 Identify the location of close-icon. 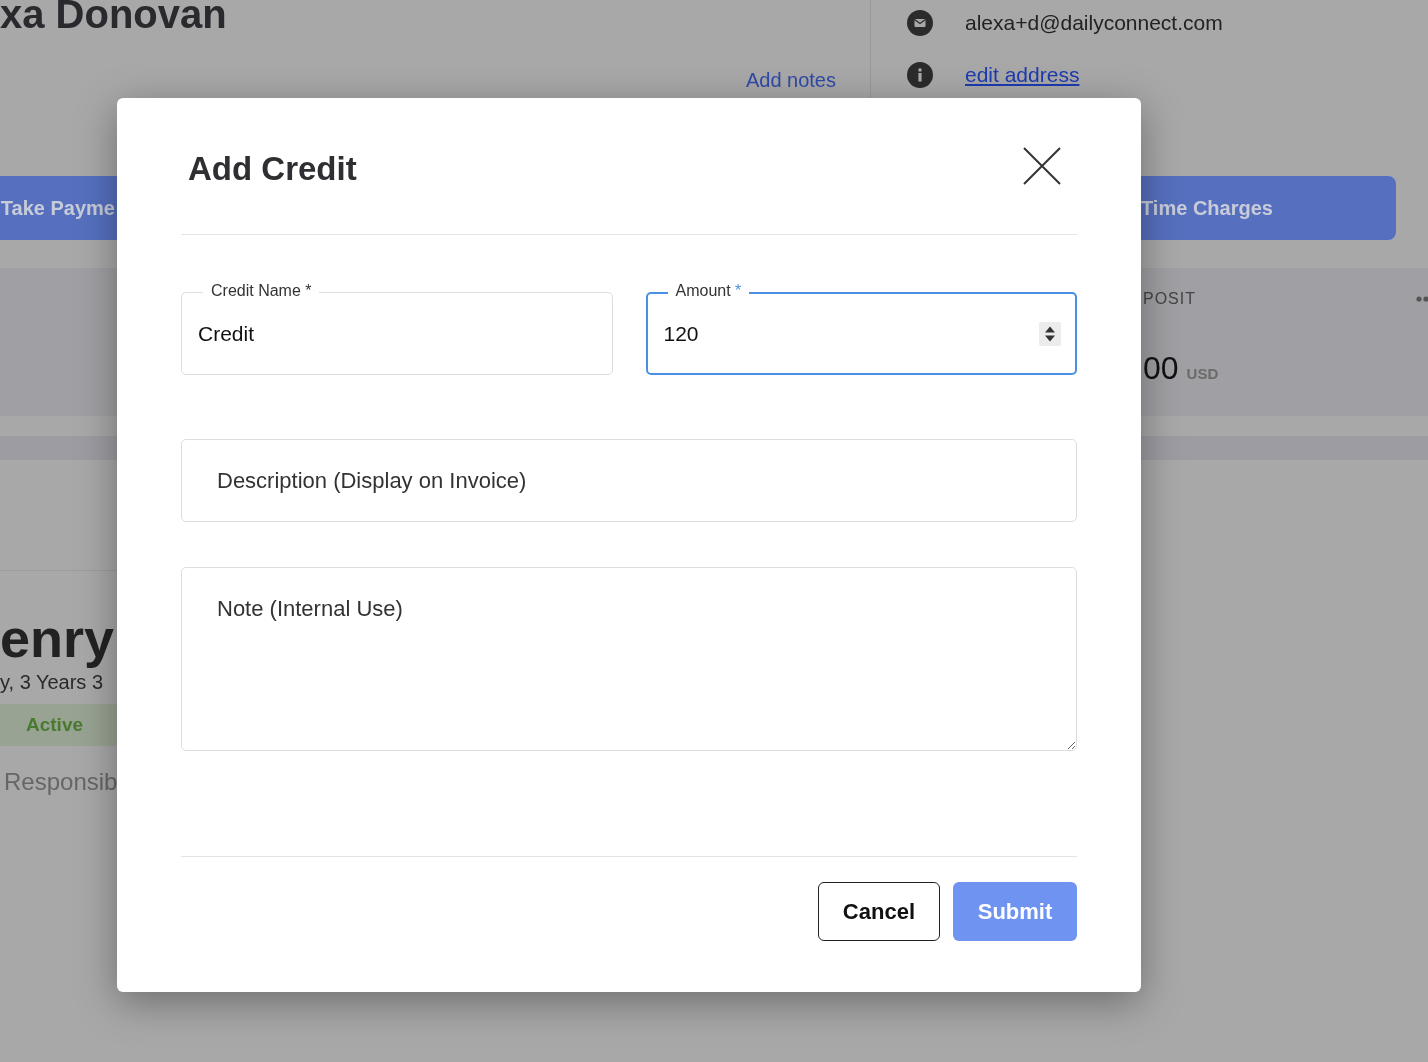
(1042, 166).